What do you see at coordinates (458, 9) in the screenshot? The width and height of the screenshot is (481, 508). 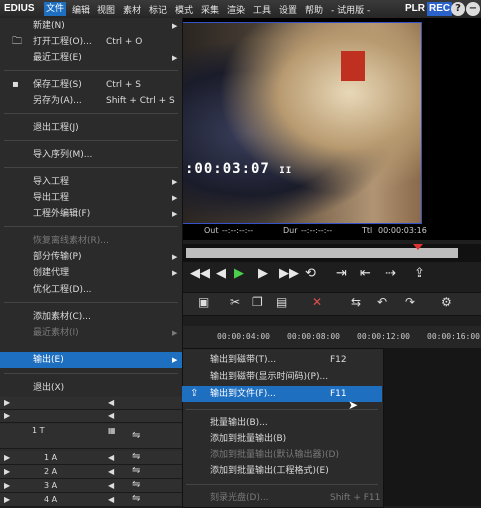 I see `help-icon: ?` at bounding box center [458, 9].